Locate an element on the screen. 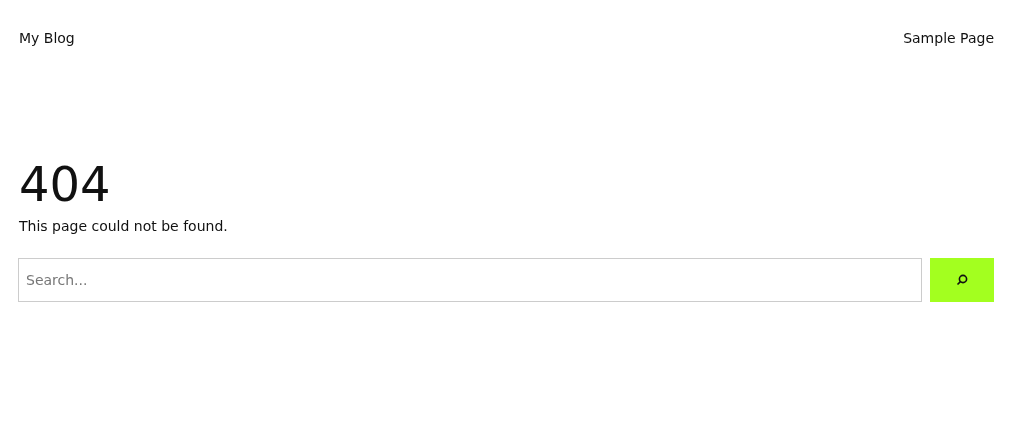 Image resolution: width=1024 pixels, height=429 pixels. site-title: My Blog is located at coordinates (47, 38).